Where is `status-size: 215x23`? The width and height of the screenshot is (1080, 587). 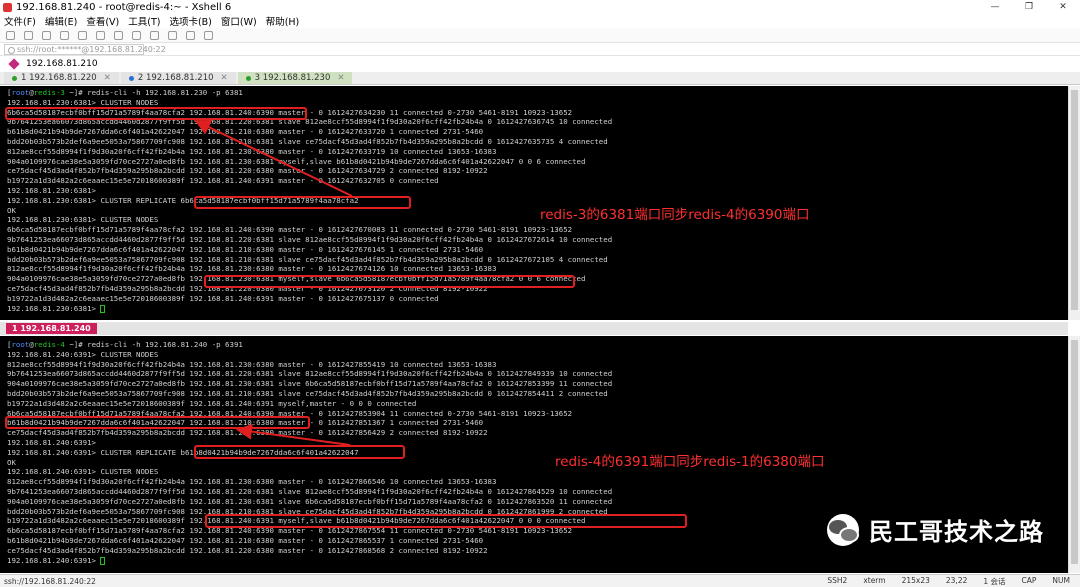
status-size: 215x23 is located at coordinates (915, 580).